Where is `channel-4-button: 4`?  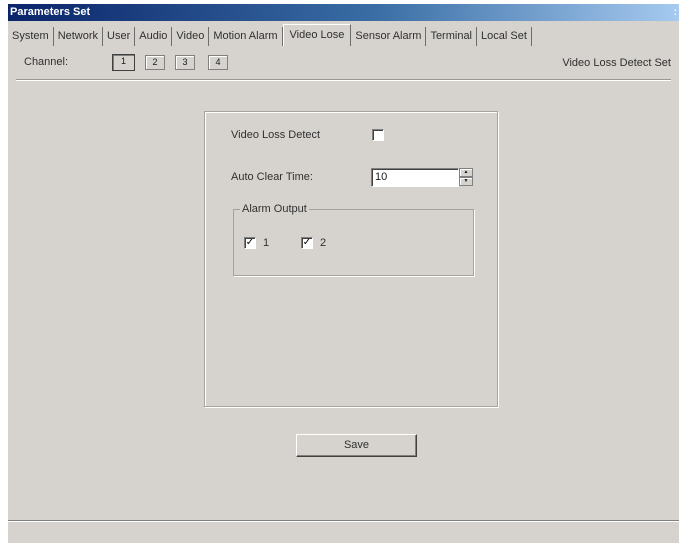 channel-4-button: 4 is located at coordinates (218, 62).